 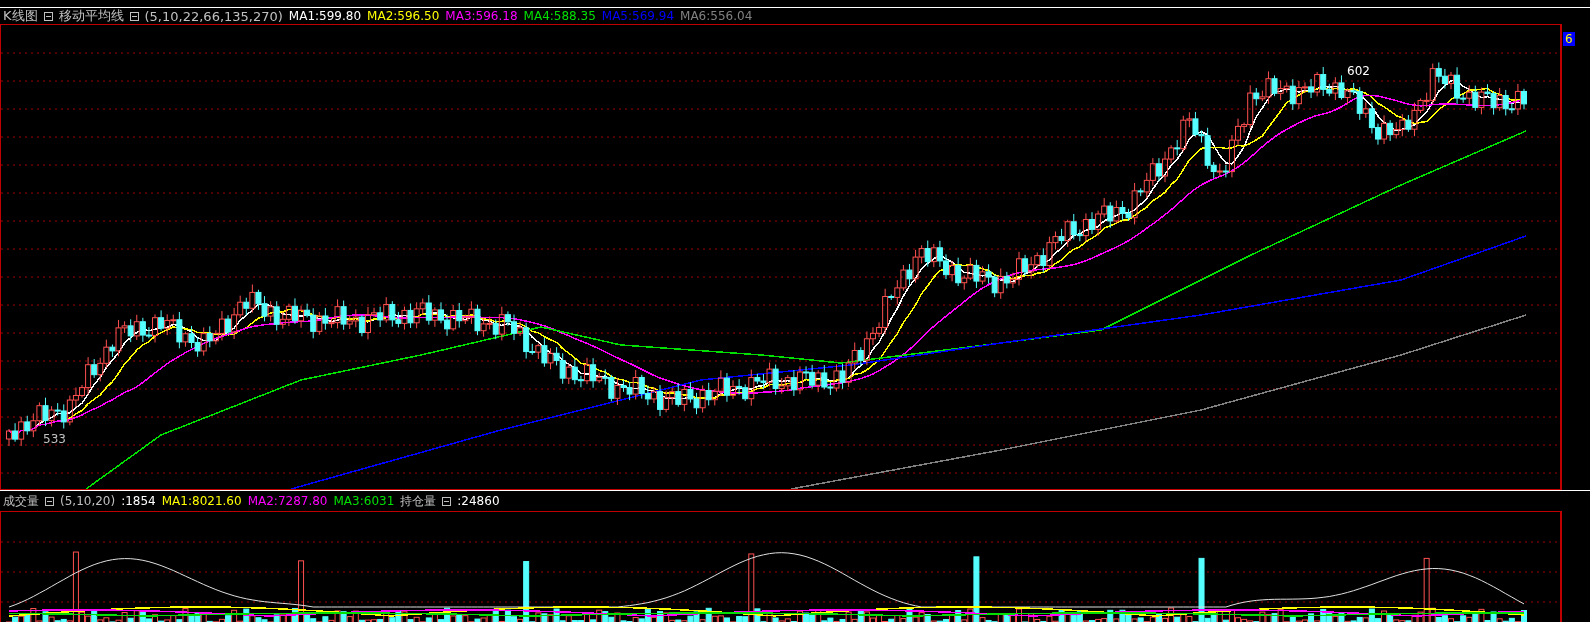 I want to click on indicator-name: 移动平均线, so click(x=91, y=16).